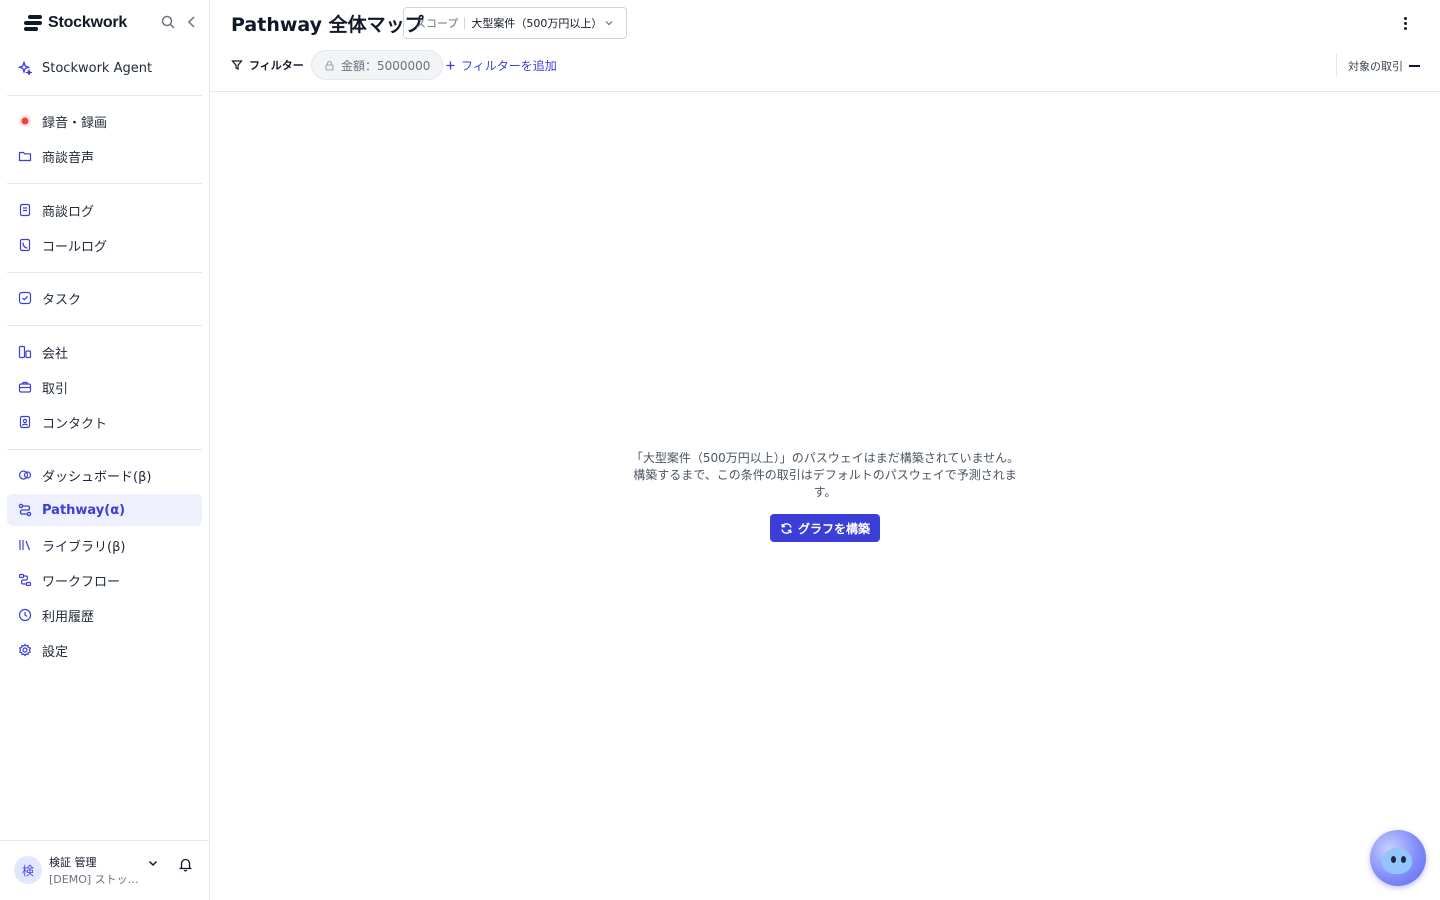 The width and height of the screenshot is (1440, 900). What do you see at coordinates (104, 156) in the screenshot?
I see `sidebar-item-audio: 商談音声` at bounding box center [104, 156].